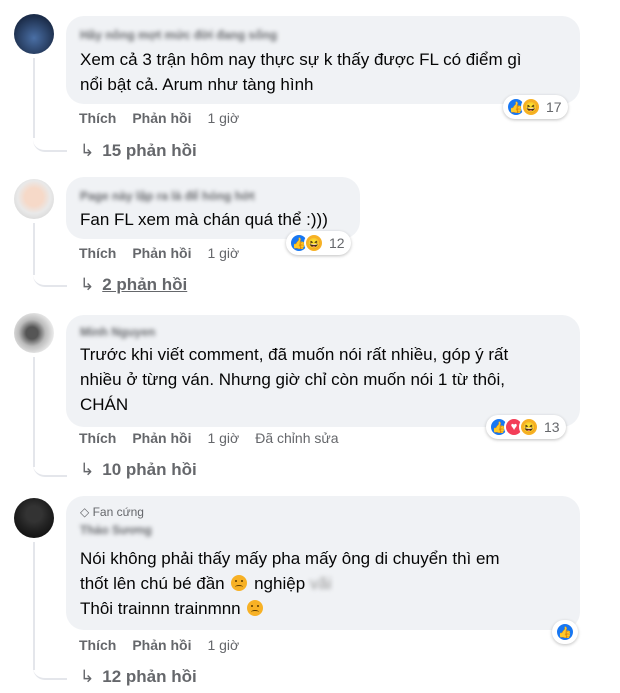  What do you see at coordinates (116, 530) in the screenshot?
I see `author-name: Thảo Sương` at bounding box center [116, 530].